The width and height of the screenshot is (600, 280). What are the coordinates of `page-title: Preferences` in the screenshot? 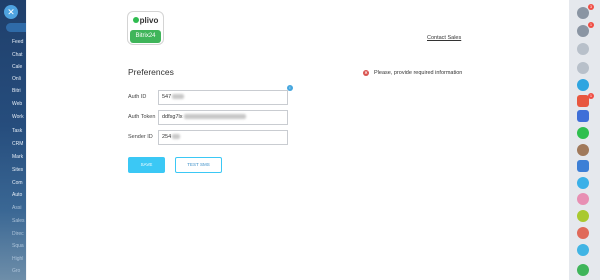 It's located at (151, 72).